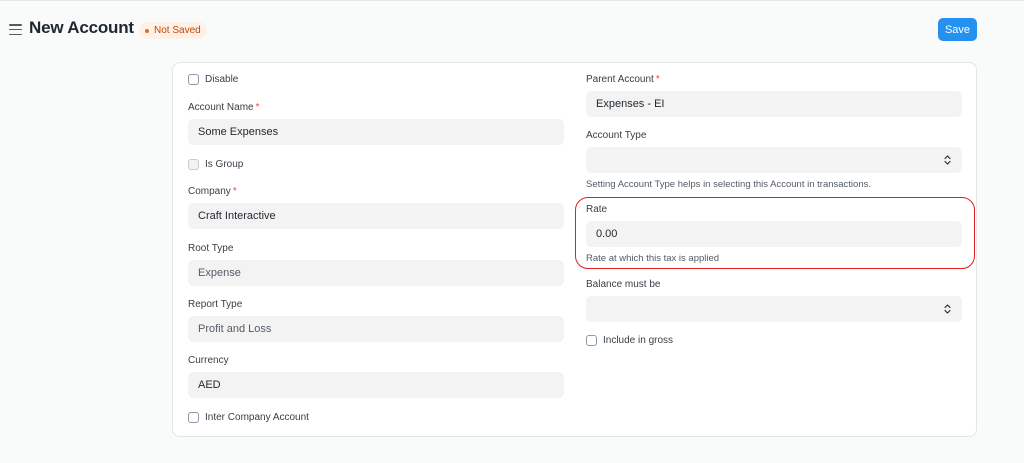  I want to click on account-type-select, so click(774, 160).